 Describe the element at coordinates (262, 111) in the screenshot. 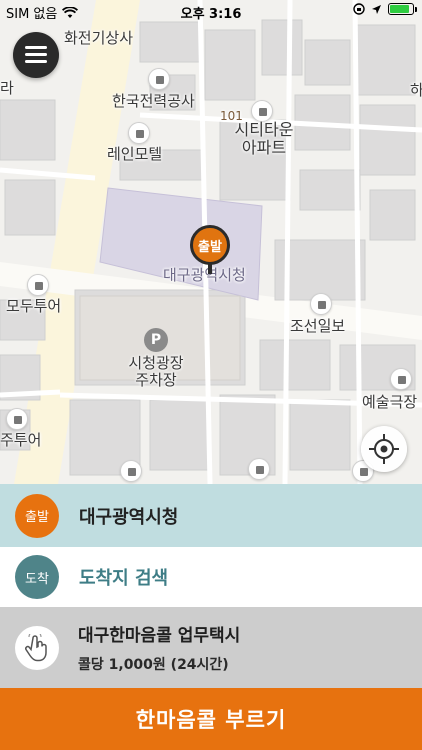

I see `poi-apartment-marker` at that location.